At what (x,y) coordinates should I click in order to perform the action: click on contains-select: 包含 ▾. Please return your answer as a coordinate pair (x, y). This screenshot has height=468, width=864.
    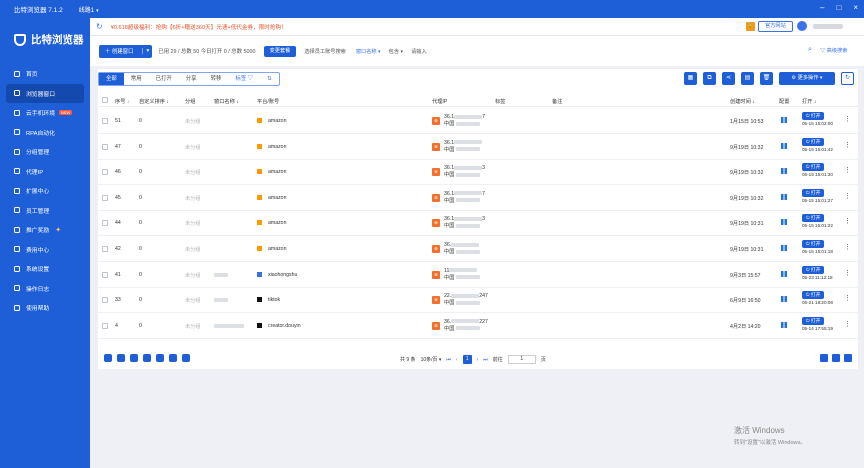
    Looking at the image, I should click on (396, 51).